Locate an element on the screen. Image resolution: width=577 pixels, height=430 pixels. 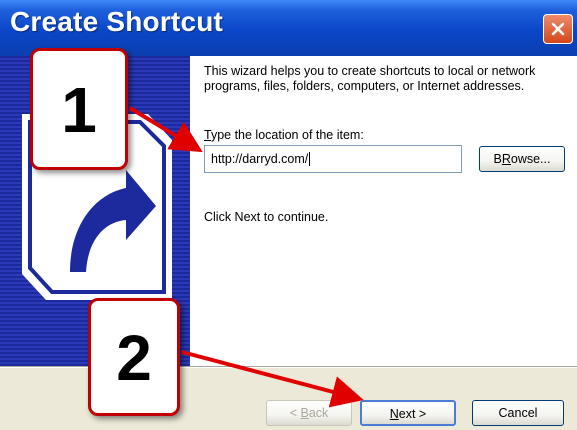
back-button-rest: ack is located at coordinates (318, 413).